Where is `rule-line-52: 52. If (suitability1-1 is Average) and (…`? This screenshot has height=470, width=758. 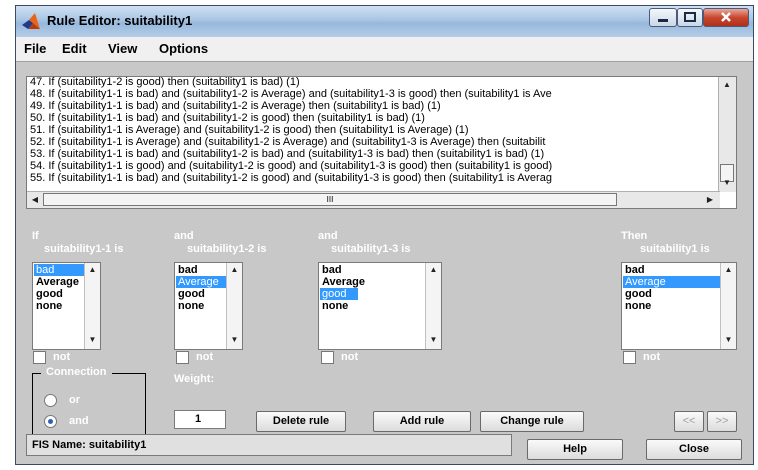
rule-line-52: 52. If (suitability1-1 is Average) and (… is located at coordinates (287, 142).